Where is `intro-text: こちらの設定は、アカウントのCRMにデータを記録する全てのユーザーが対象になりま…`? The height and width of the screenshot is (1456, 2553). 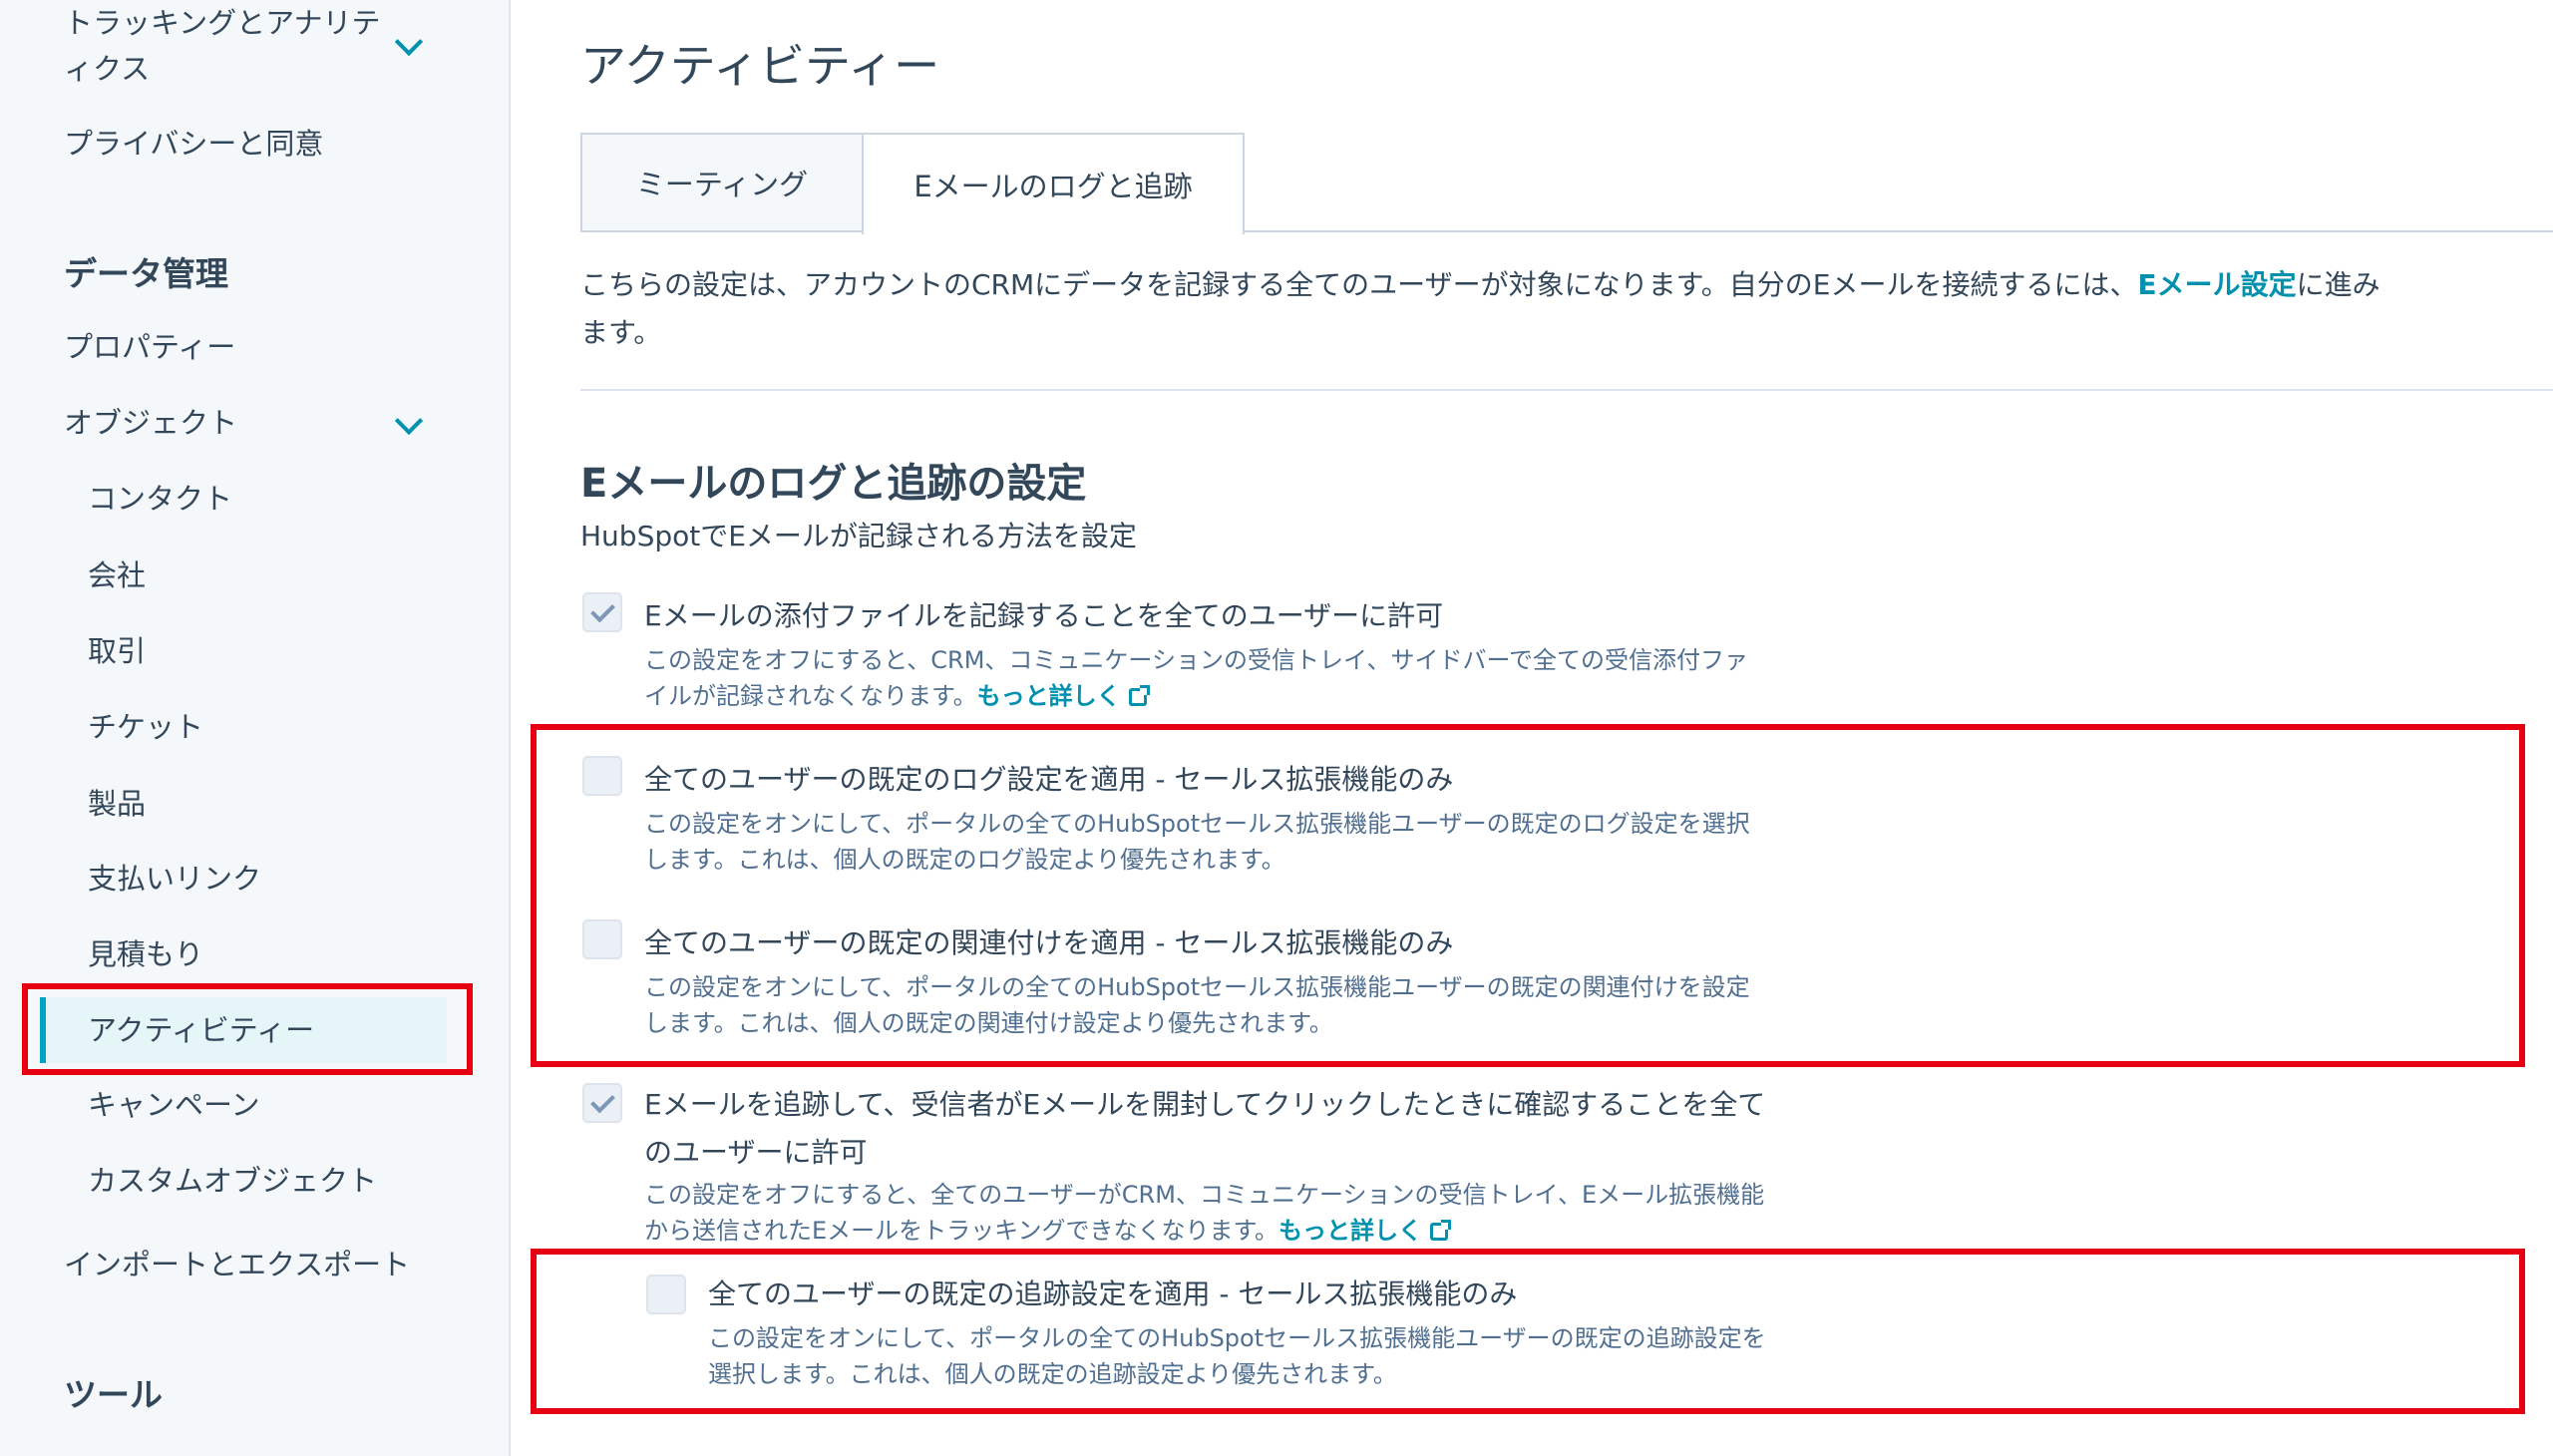 intro-text: こちらの設定は、アカウントのCRMにデータを記録する全てのユーザーが対象になりま… is located at coordinates (1493, 309).